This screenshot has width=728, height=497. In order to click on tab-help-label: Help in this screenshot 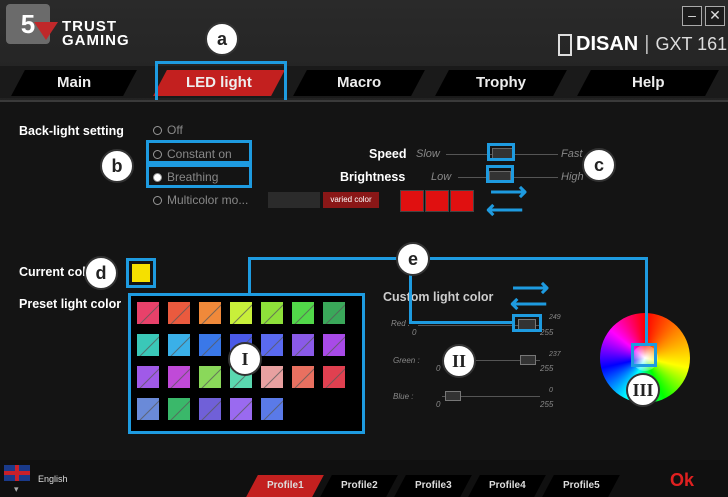, I will do `click(648, 82)`.